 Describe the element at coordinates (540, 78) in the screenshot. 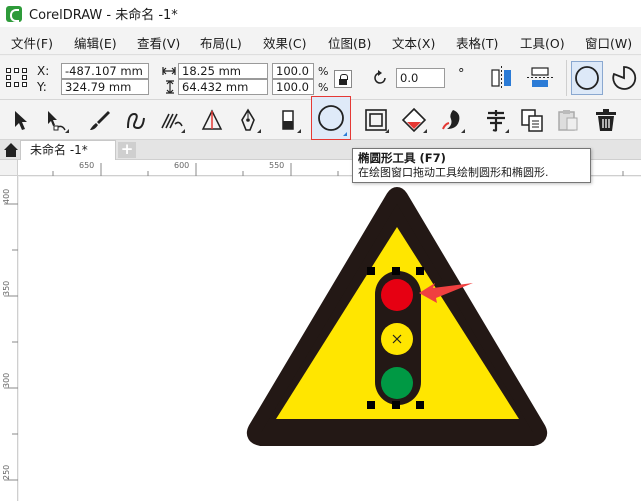

I see `mirror-vertical-icon` at that location.